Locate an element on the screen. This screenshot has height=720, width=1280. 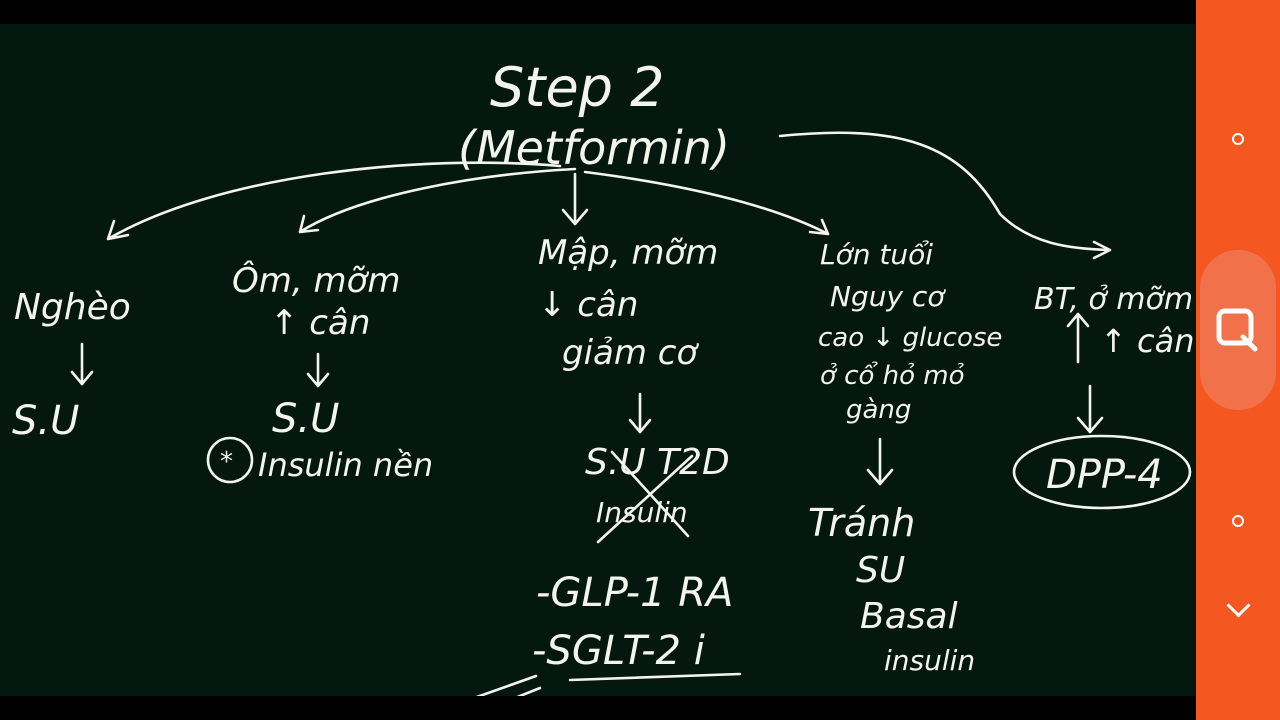
branch-4-line-2: Nguy cơ is located at coordinates (888, 296).